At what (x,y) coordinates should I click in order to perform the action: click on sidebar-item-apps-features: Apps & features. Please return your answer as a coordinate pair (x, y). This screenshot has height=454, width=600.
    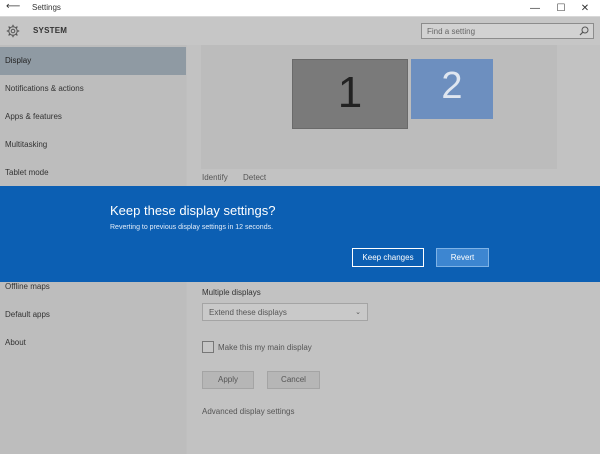
    Looking at the image, I should click on (93, 117).